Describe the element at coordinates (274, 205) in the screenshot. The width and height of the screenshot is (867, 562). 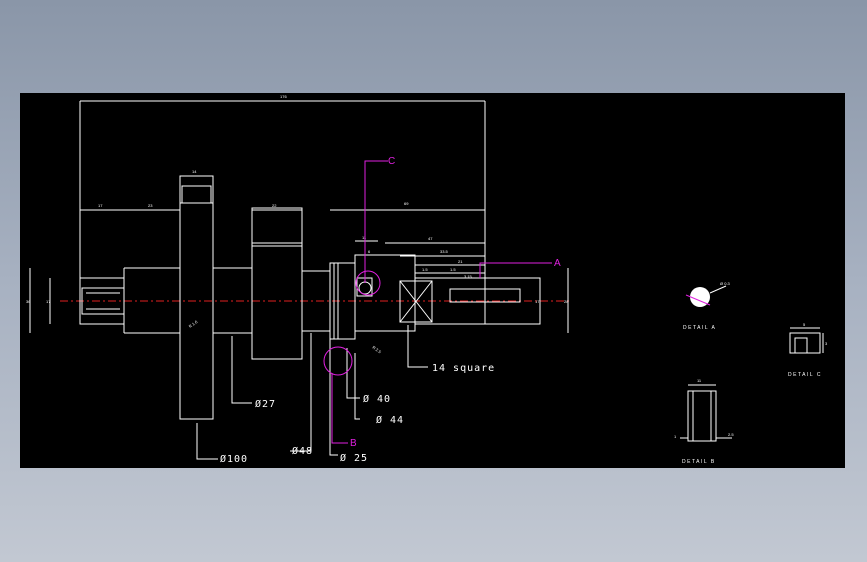
I see `dim-hub-width: 22` at that location.